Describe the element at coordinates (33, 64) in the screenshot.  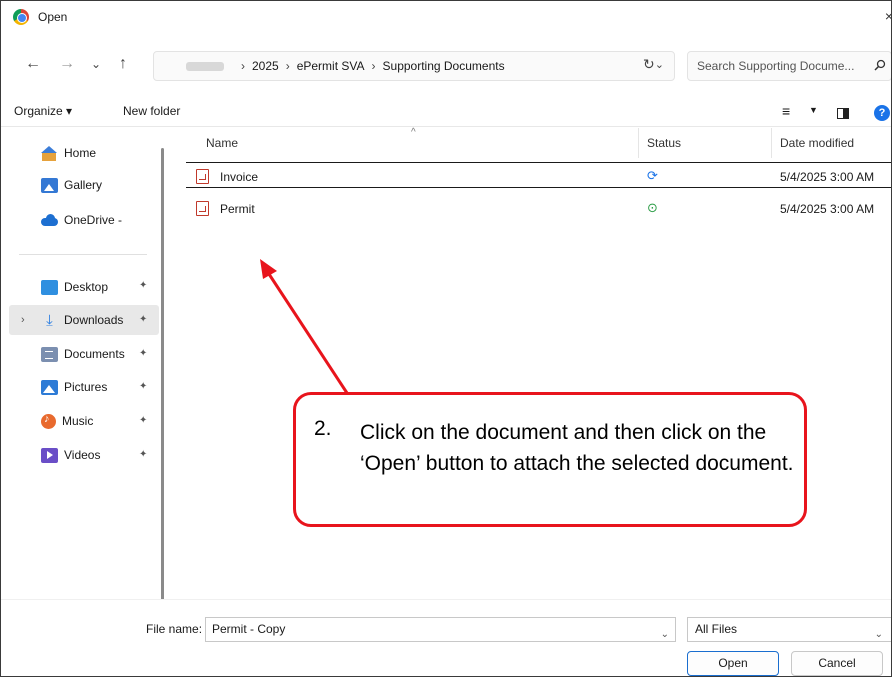
I see `back-arrow-icon: ←` at that location.